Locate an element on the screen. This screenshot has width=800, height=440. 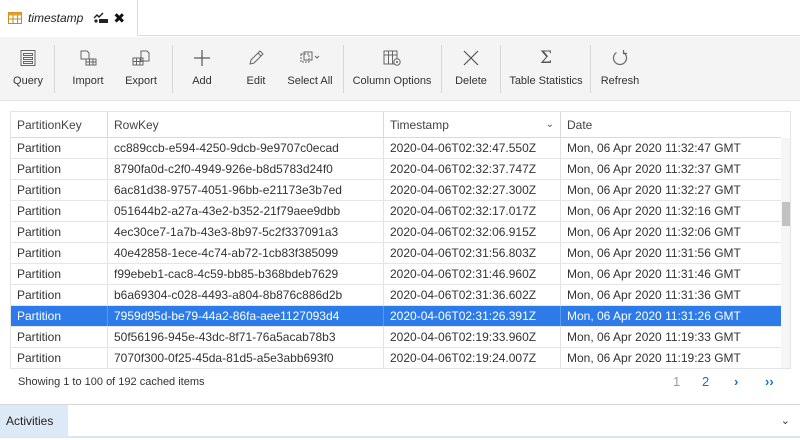
delete-button: Delete is located at coordinates (471, 69).